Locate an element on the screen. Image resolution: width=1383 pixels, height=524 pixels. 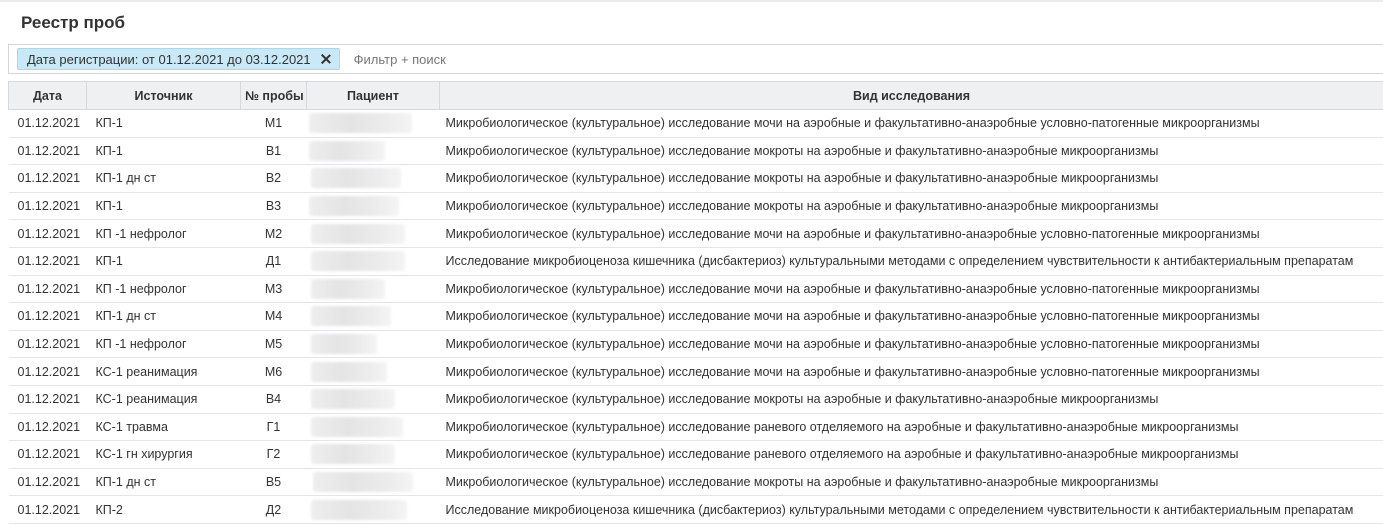
column-header-study-type: Вид исследования is located at coordinates (911, 96).